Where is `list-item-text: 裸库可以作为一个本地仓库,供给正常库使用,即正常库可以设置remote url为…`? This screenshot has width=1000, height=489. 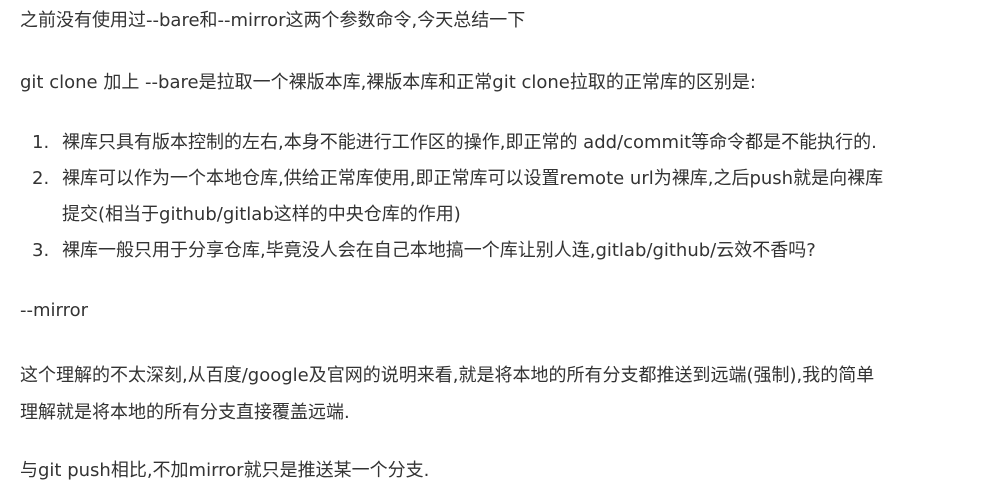
list-item-text: 裸库可以作为一个本地仓库,供给正常库使用,即正常库可以设置remote url为… is located at coordinates (473, 178).